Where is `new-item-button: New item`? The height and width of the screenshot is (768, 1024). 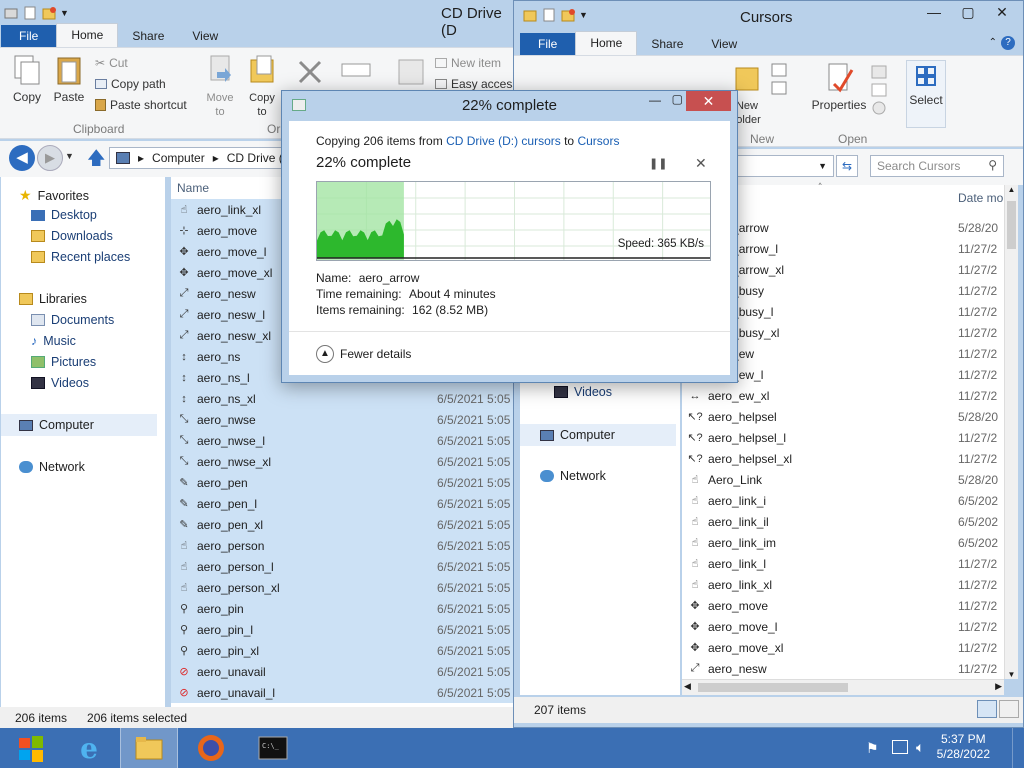
new-item-button: New item is located at coordinates (468, 63).